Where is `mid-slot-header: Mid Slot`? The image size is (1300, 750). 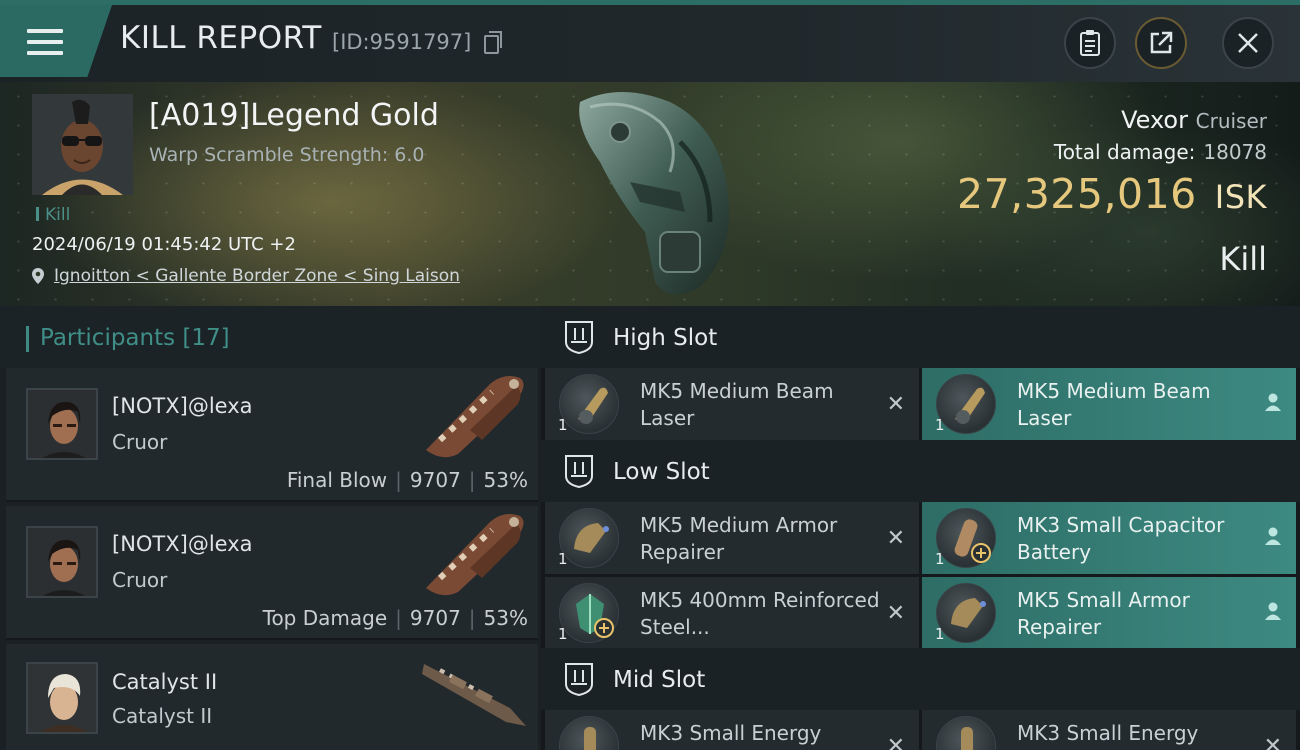 mid-slot-header: Mid Slot is located at coordinates (920, 679).